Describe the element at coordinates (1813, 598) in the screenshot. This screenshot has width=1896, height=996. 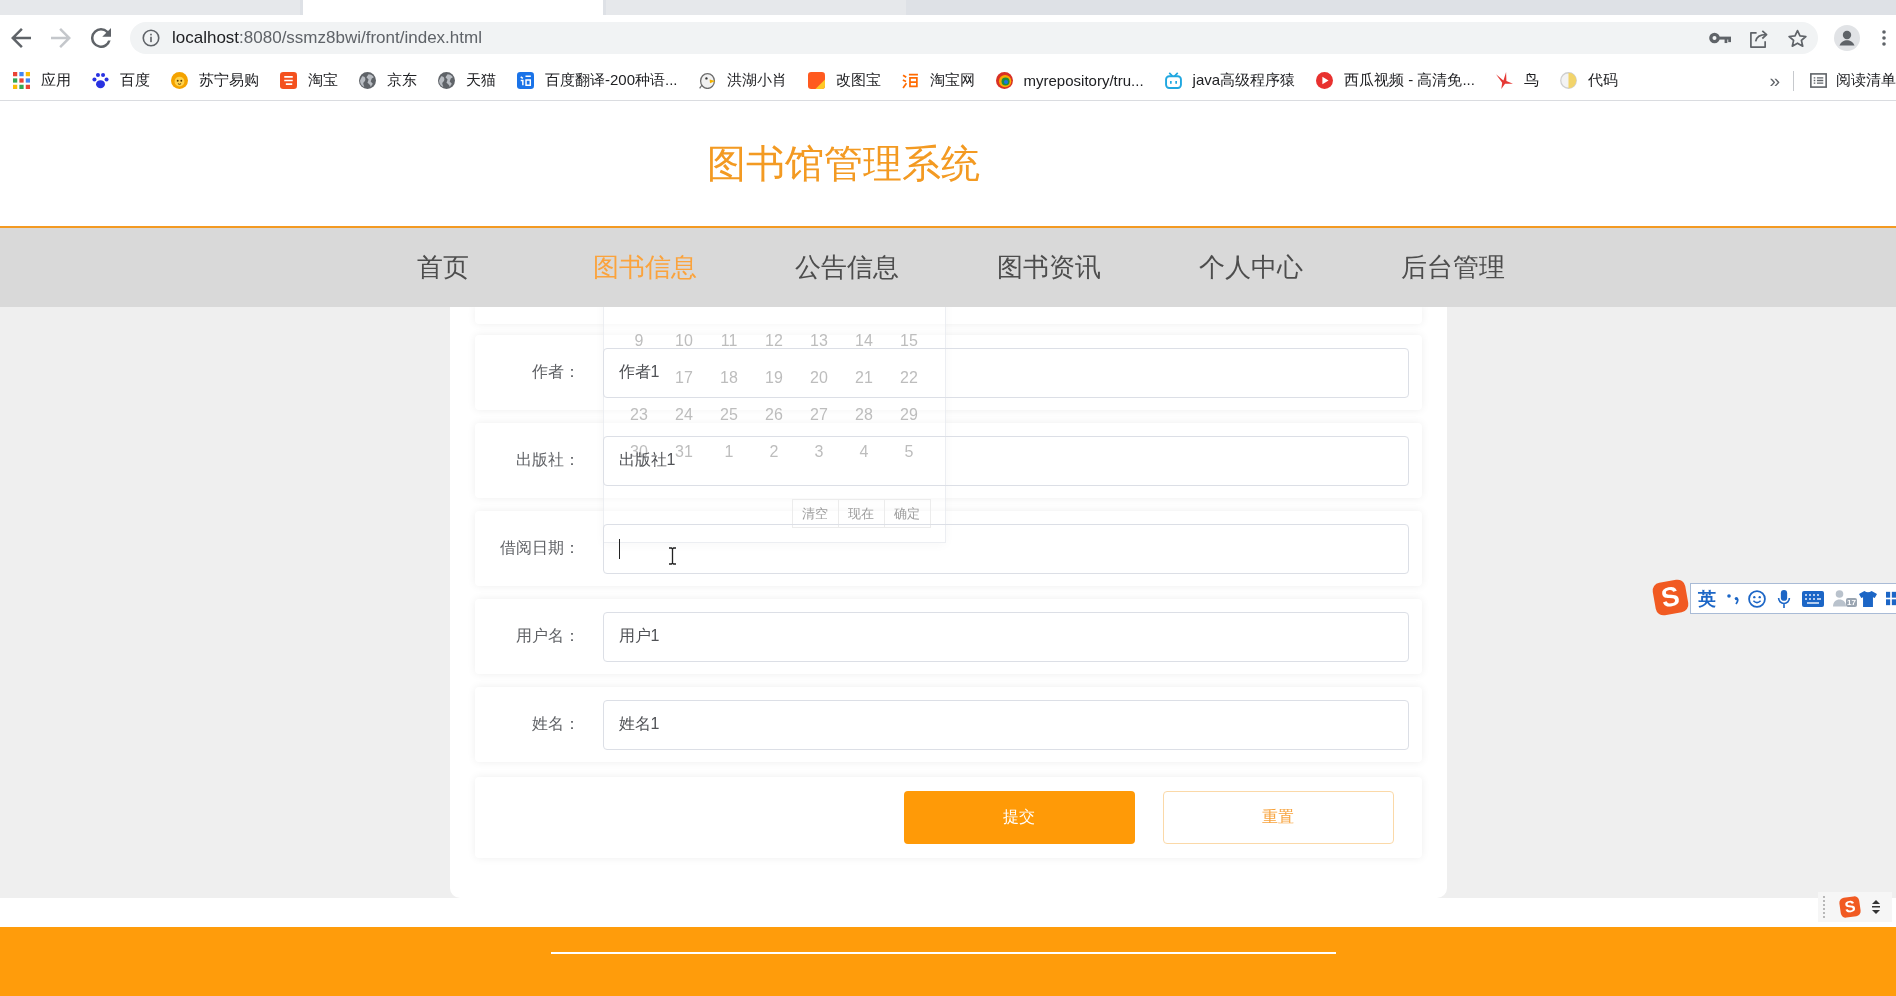
I see `keyboard-icon` at that location.